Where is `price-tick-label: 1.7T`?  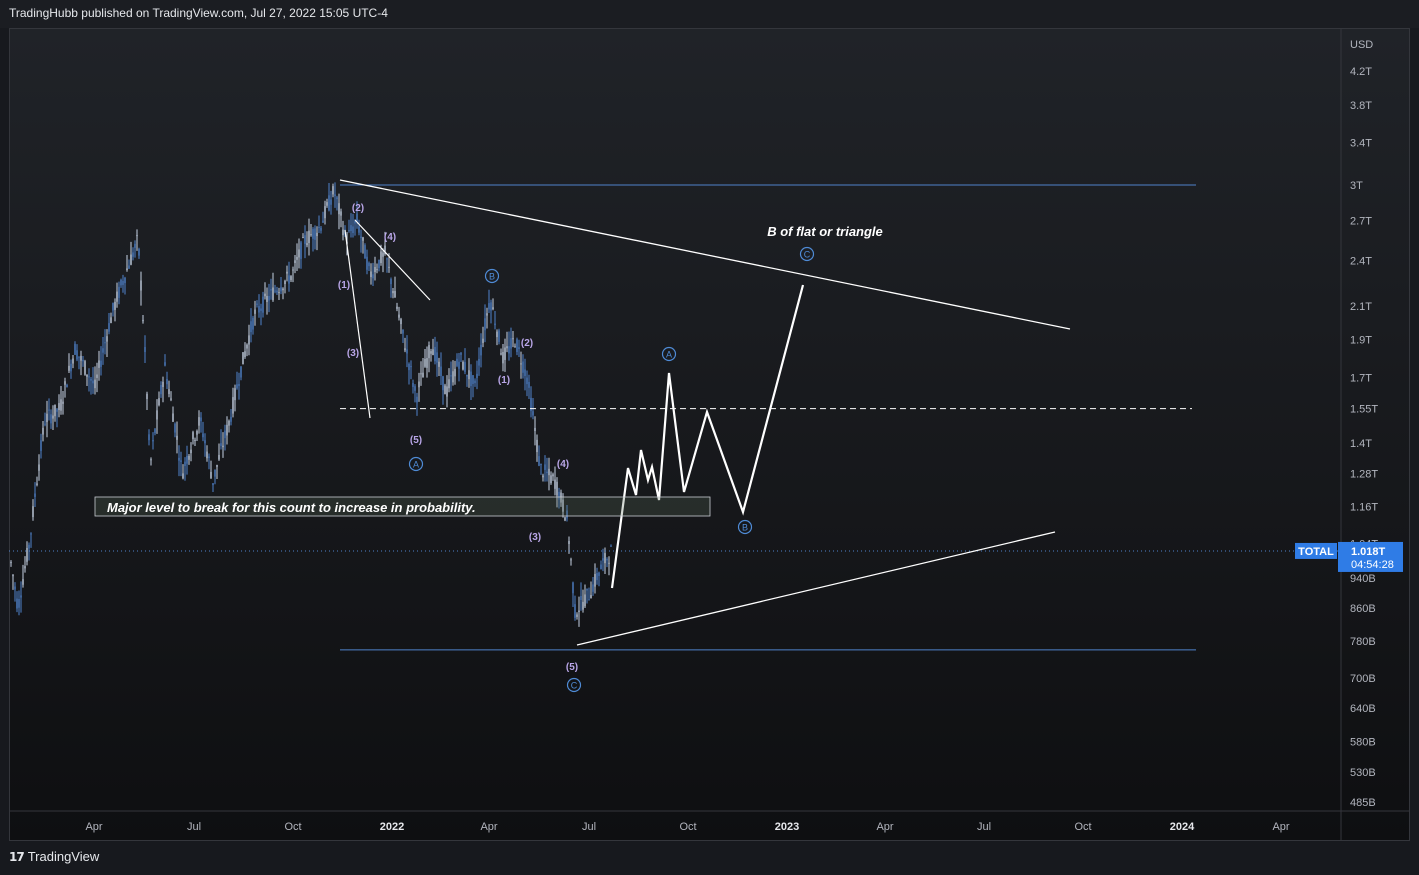
price-tick-label: 1.7T is located at coordinates (1361, 378).